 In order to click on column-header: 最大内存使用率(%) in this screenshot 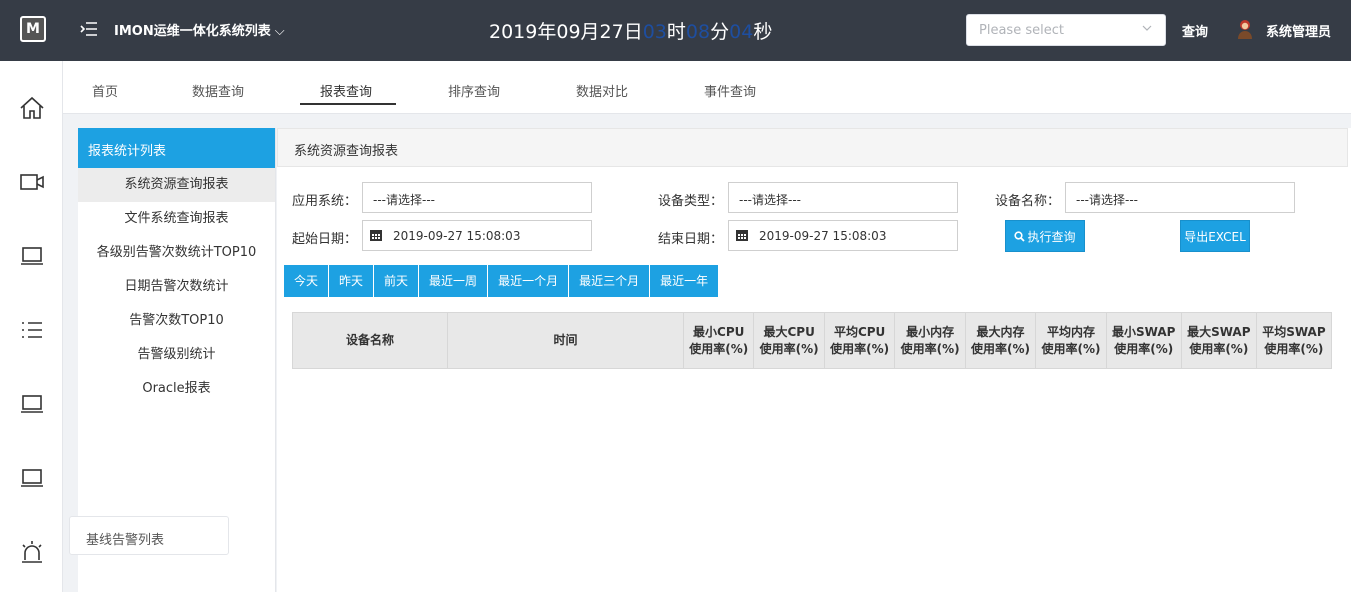, I will do `click(1000, 340)`.